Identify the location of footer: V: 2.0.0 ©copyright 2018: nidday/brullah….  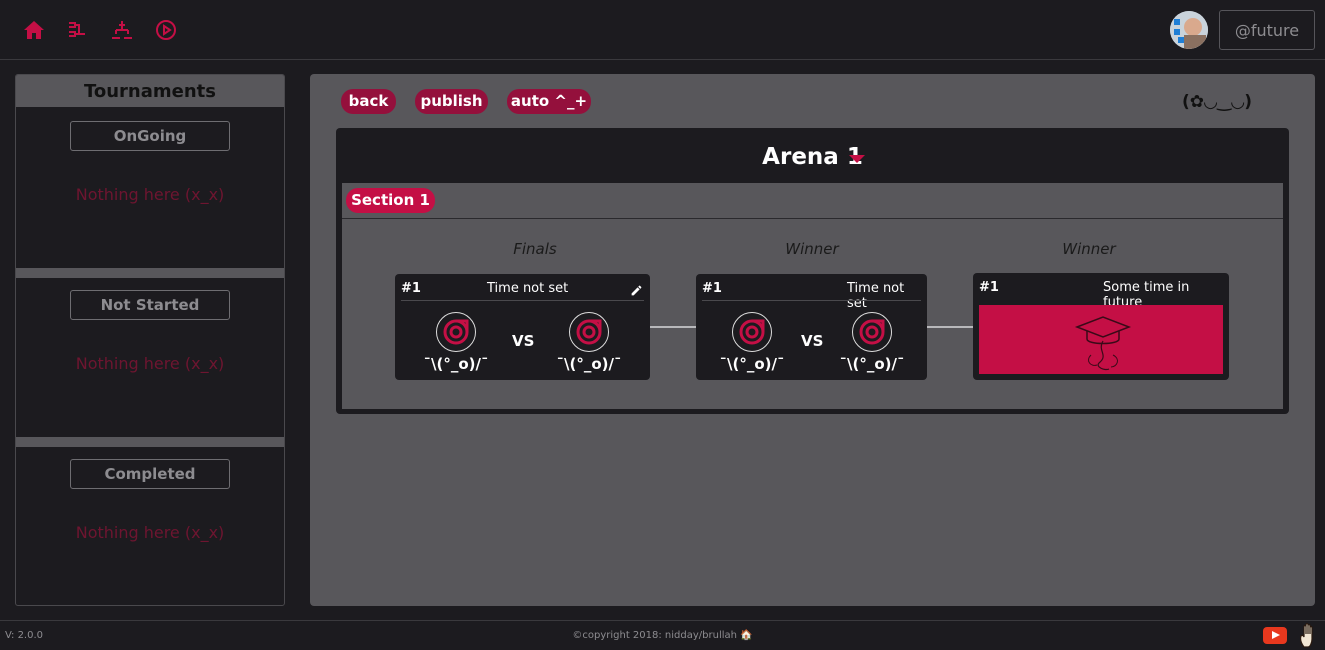
(662, 635).